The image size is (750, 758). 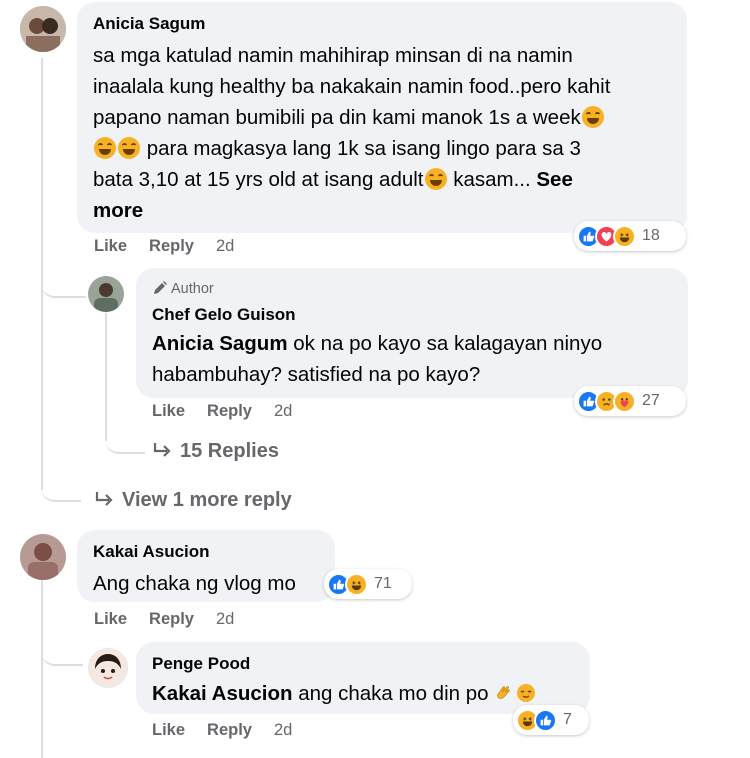 What do you see at coordinates (258, 179) in the screenshot?
I see `comment-line-text: bata 3,10 at 15 yrs old at isang adult` at bounding box center [258, 179].